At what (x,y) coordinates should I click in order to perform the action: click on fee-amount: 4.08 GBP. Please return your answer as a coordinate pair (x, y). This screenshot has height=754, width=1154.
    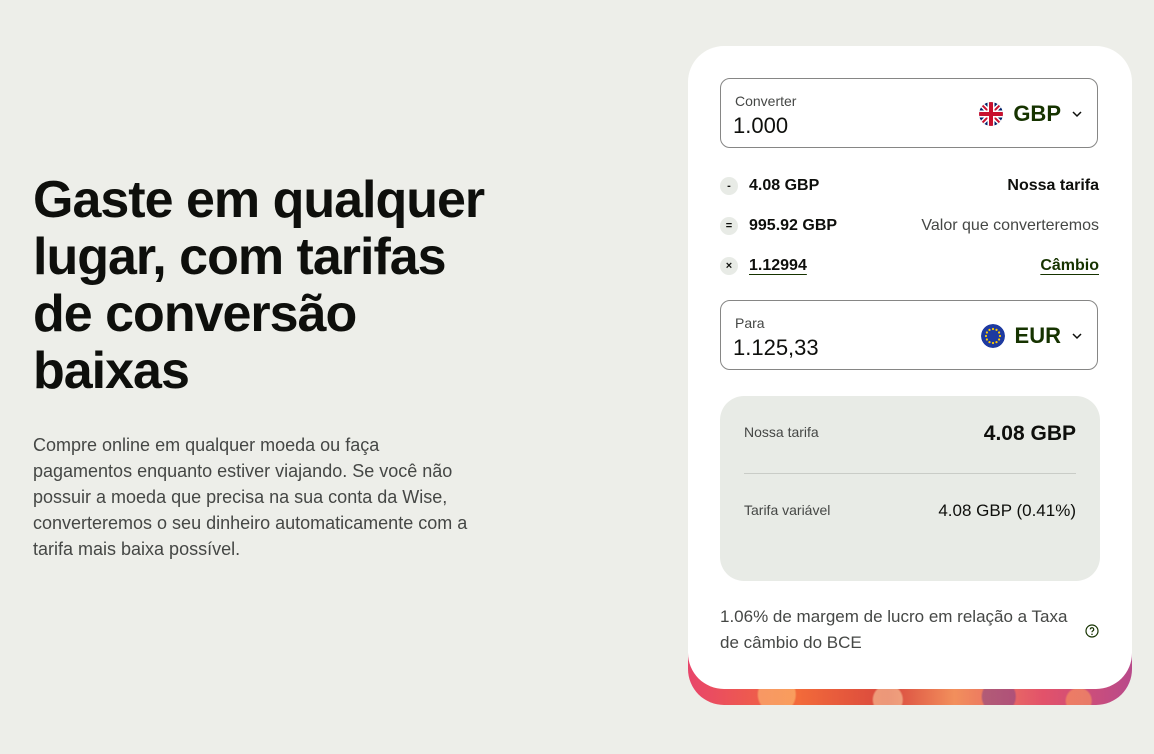
    Looking at the image, I should click on (784, 185).